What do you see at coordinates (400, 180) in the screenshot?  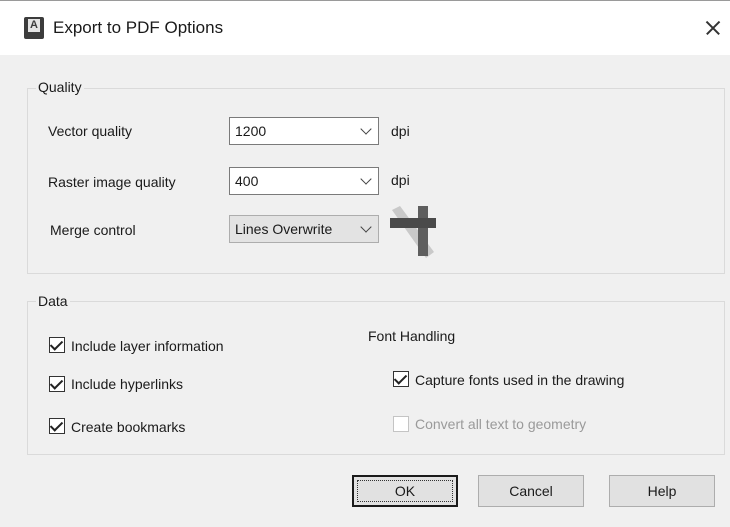 I see `raster-quality-unit: dpi` at bounding box center [400, 180].